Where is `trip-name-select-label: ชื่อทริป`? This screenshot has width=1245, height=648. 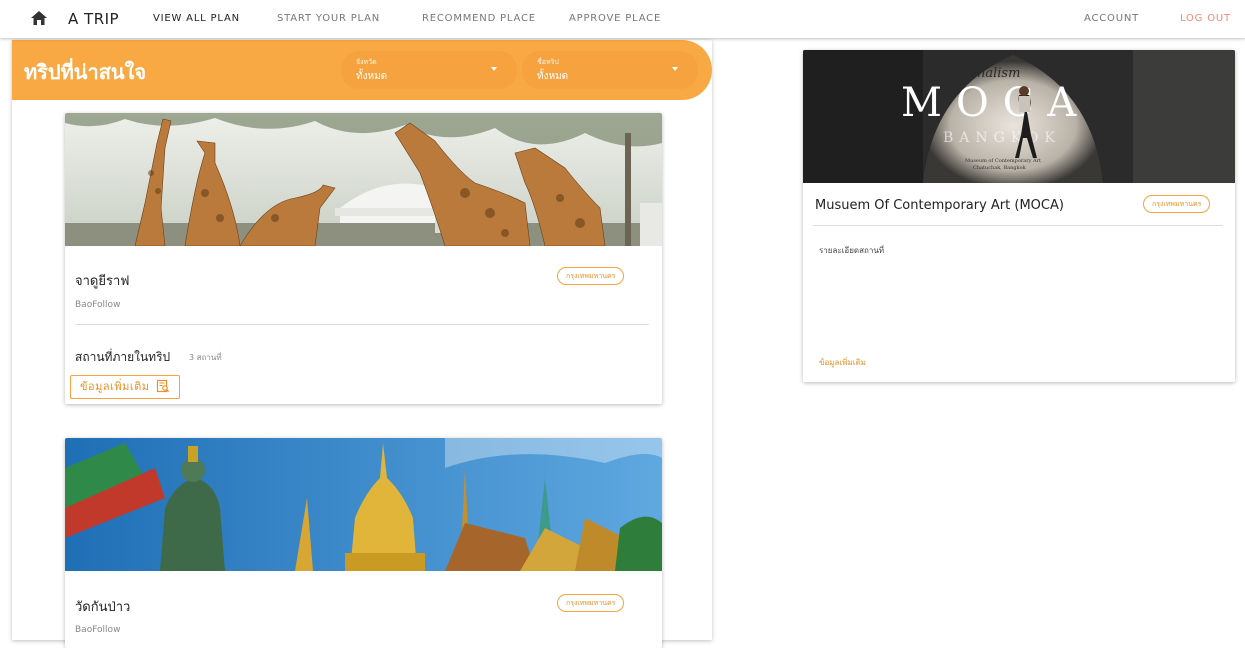 trip-name-select-label: ชื่อทริป is located at coordinates (548, 62).